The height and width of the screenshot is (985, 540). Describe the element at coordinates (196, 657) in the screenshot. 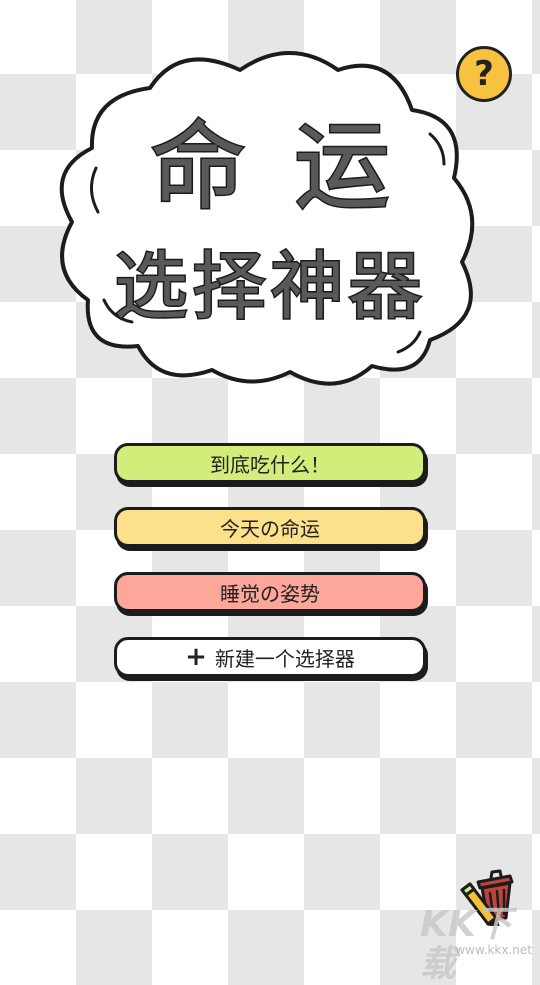

I see `plus-icon: +` at that location.